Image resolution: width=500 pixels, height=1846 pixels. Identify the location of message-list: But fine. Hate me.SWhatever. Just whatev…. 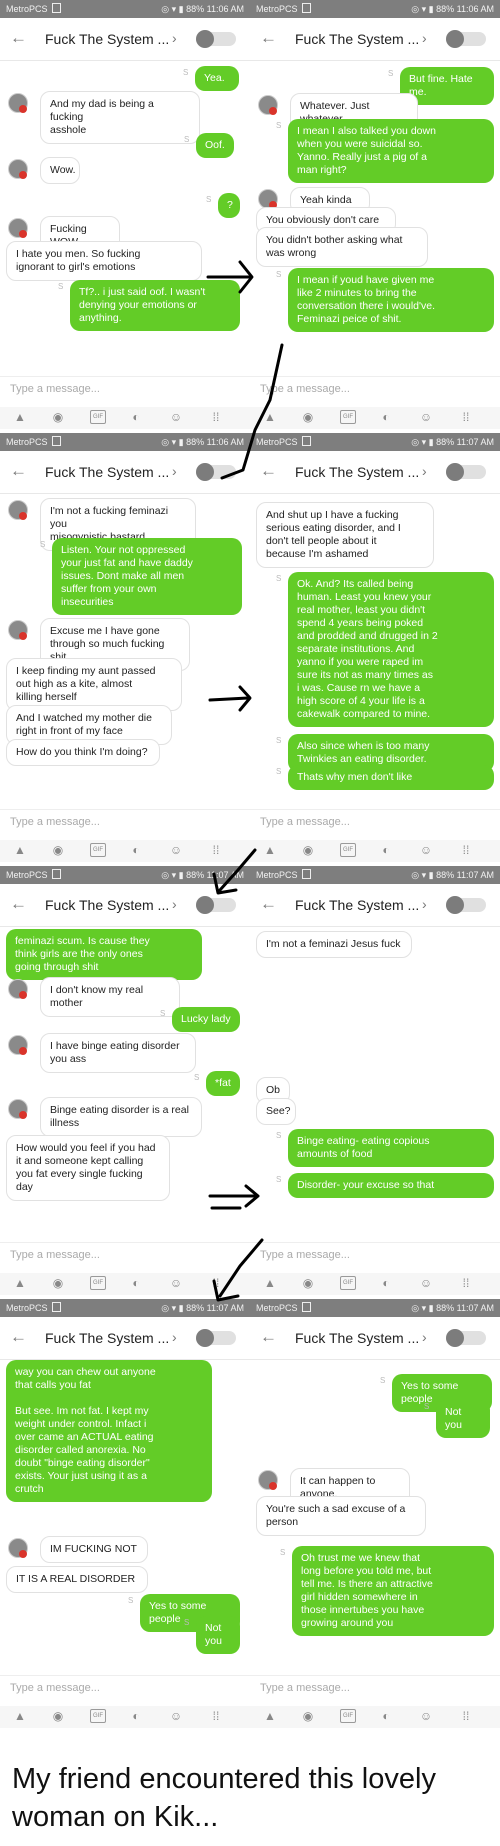
(375, 218).